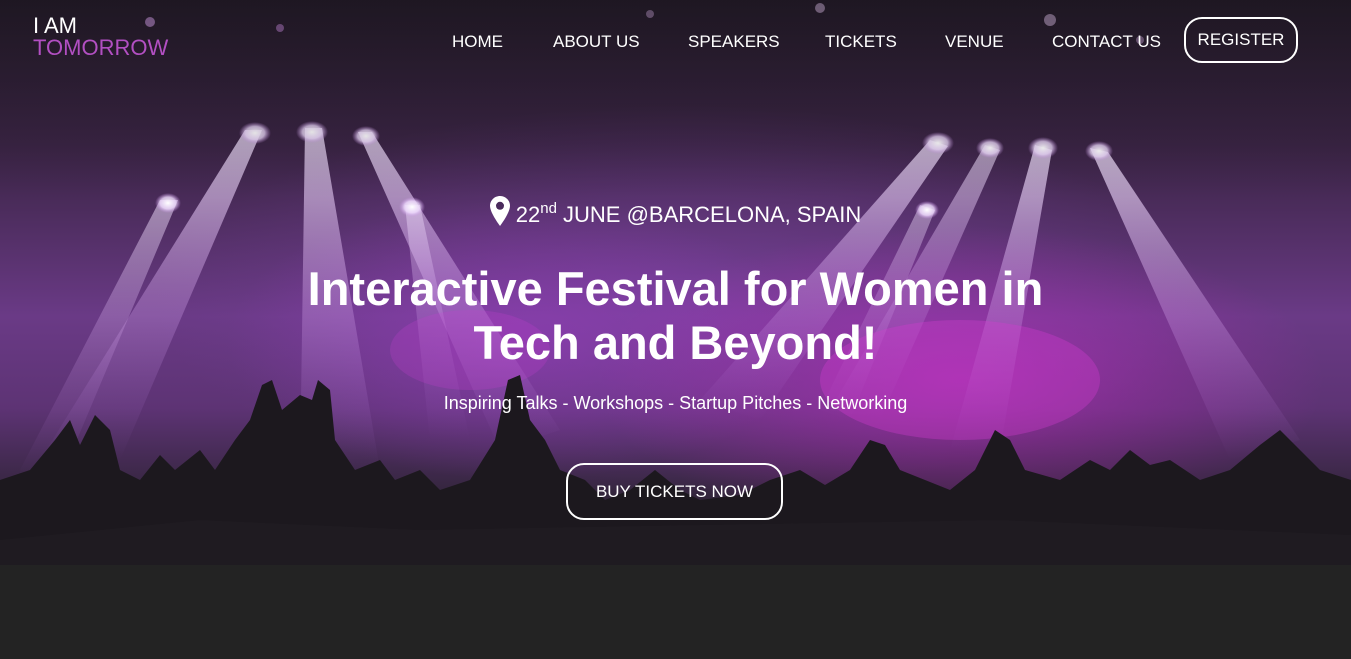 The image size is (1351, 659). What do you see at coordinates (974, 42) in the screenshot?
I see `nav-item-venue: VENUE` at bounding box center [974, 42].